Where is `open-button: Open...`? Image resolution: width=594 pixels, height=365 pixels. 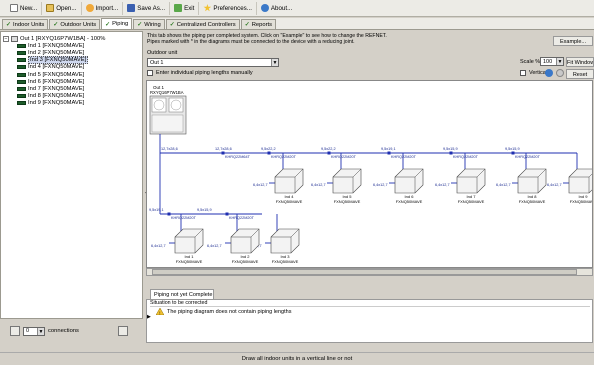 open-button: Open... is located at coordinates (62, 8).